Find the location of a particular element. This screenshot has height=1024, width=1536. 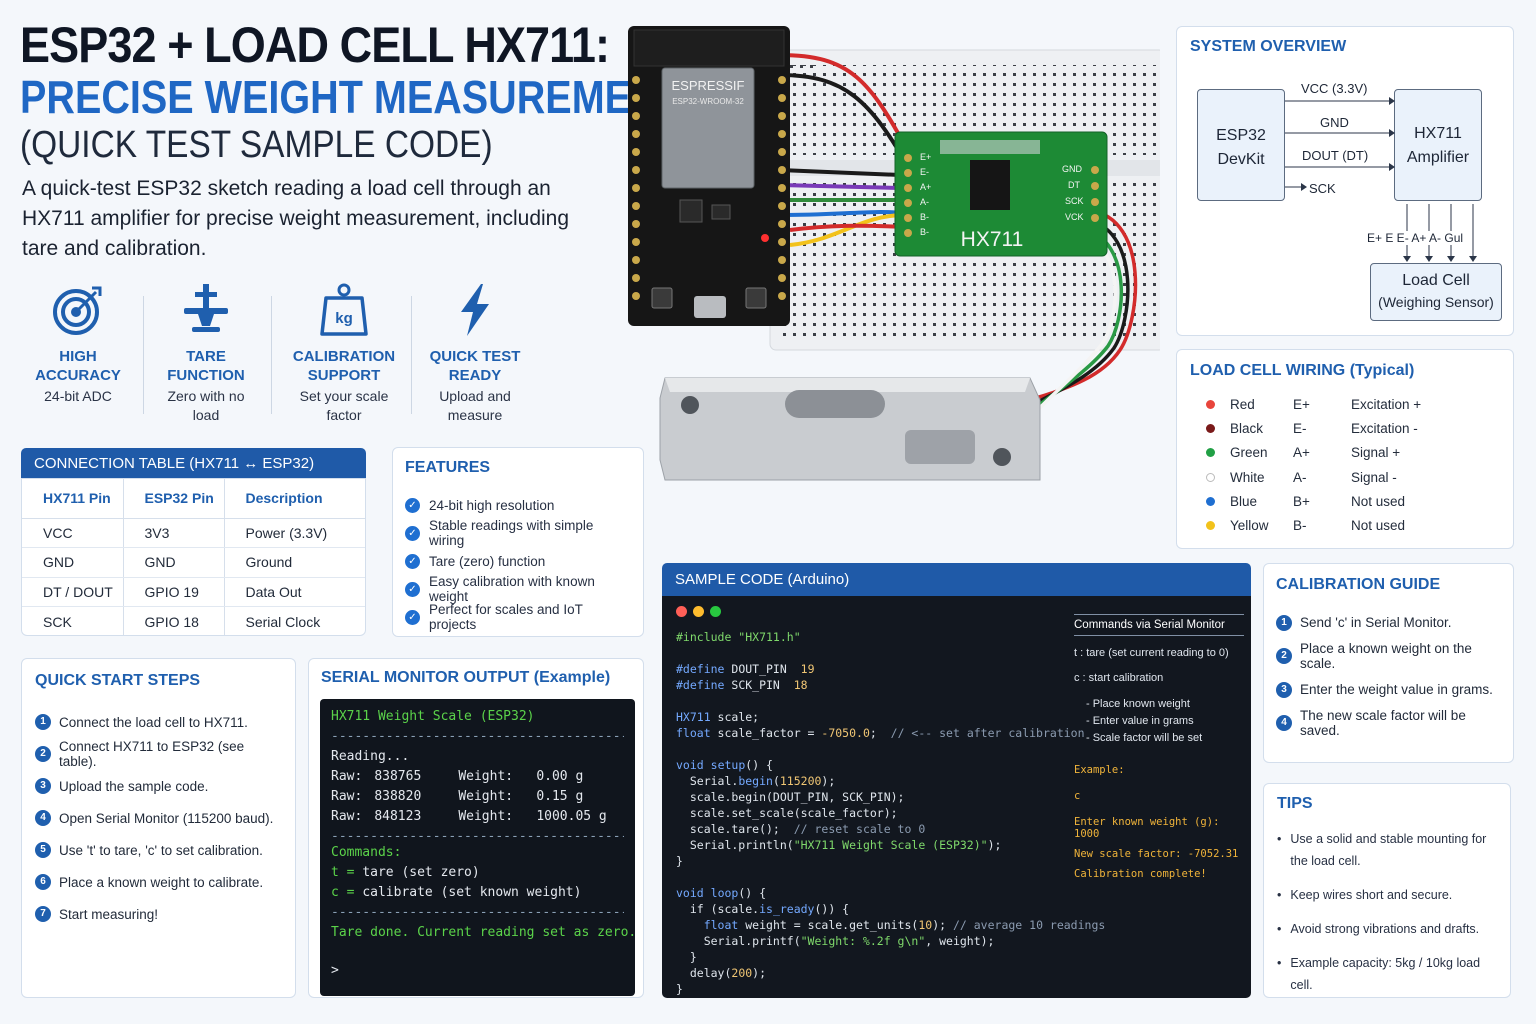

list-item: 7 Start measuring! is located at coordinates (158, 914).